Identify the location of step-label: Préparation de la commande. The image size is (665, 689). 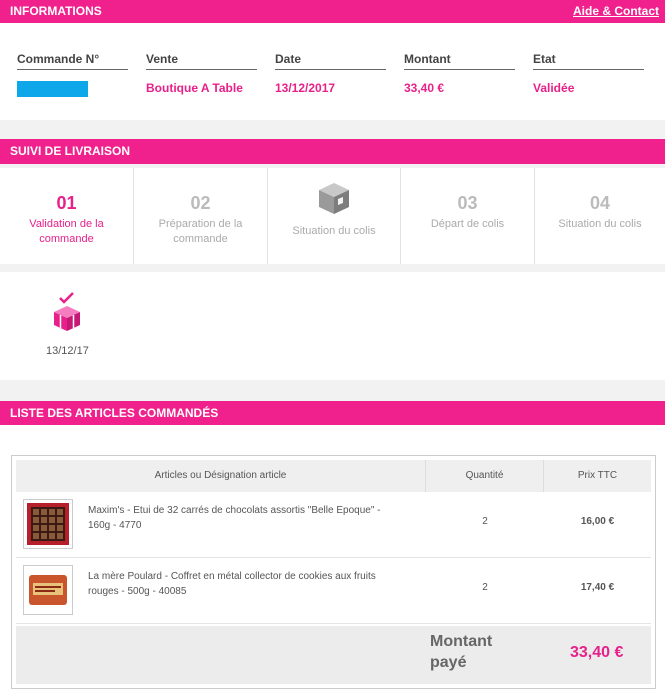
(200, 231).